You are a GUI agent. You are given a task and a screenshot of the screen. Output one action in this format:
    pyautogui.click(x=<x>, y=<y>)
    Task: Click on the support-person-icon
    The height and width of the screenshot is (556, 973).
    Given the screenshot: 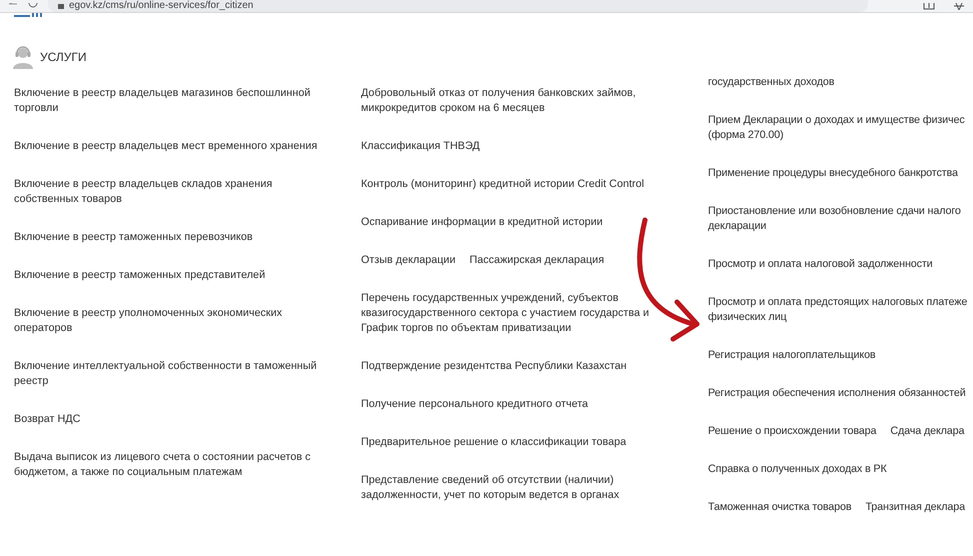 What is the action you would take?
    pyautogui.click(x=23, y=57)
    